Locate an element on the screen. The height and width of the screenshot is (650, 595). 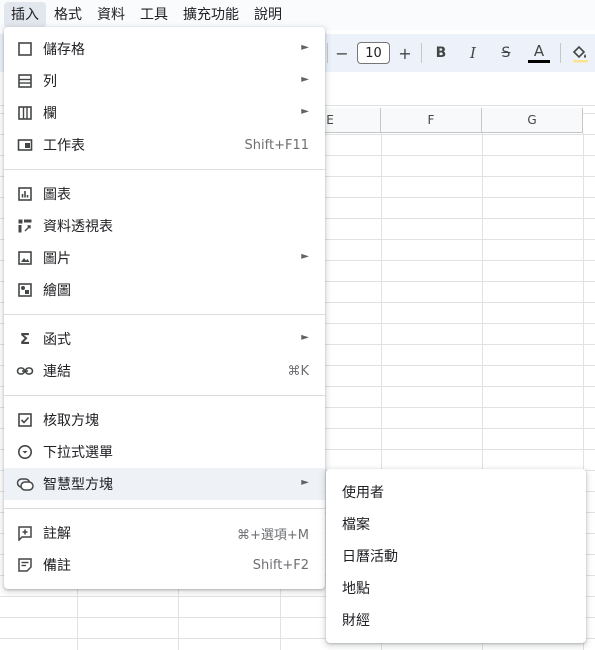
menu-item-function: Σ 函式 ► is located at coordinates (164, 339).